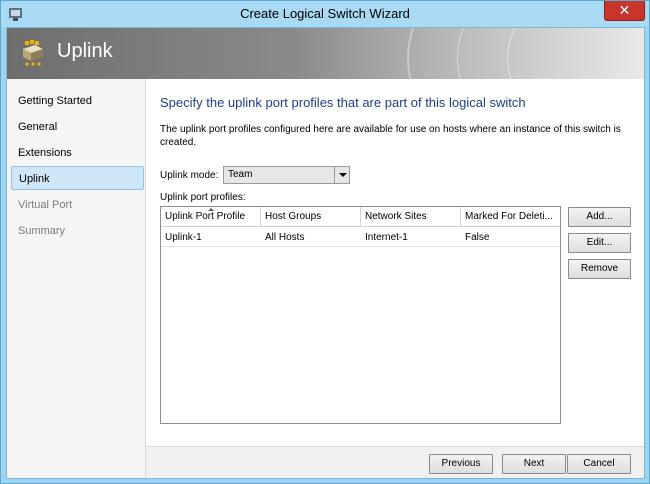 The height and width of the screenshot is (484, 650). Describe the element at coordinates (77, 101) in the screenshot. I see `sidebar-item-getting-started: Getting Started` at that location.